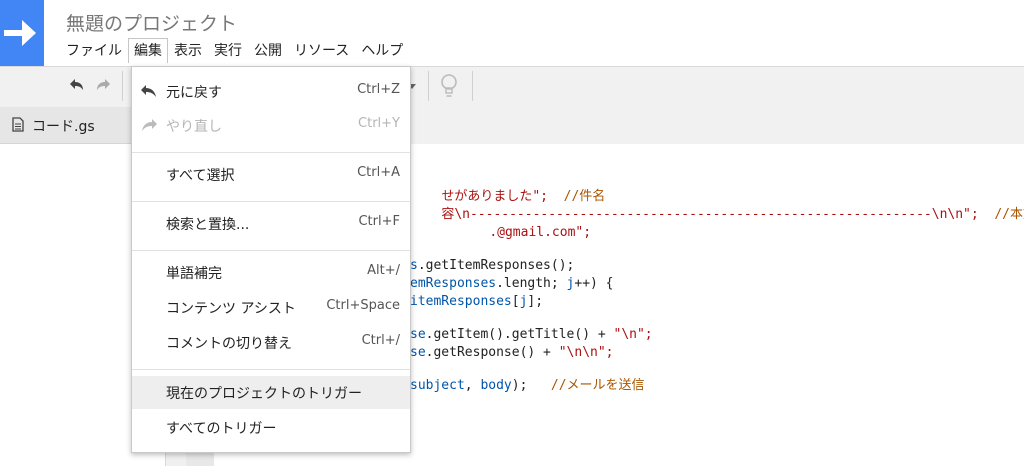 This screenshot has height=466, width=1024. Describe the element at coordinates (271, 223) in the screenshot. I see `menu-item-find-replace: 検索と置換... Ctrl+F` at that location.